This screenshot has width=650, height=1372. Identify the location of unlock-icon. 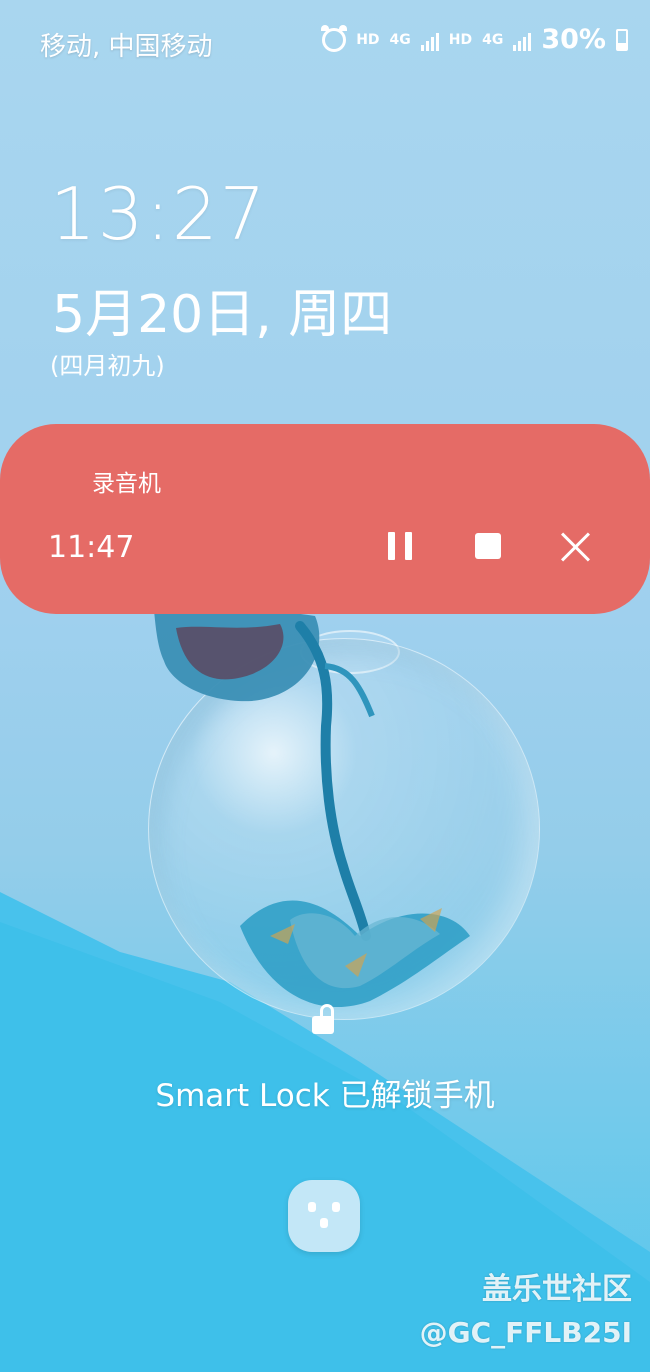
(324, 1019).